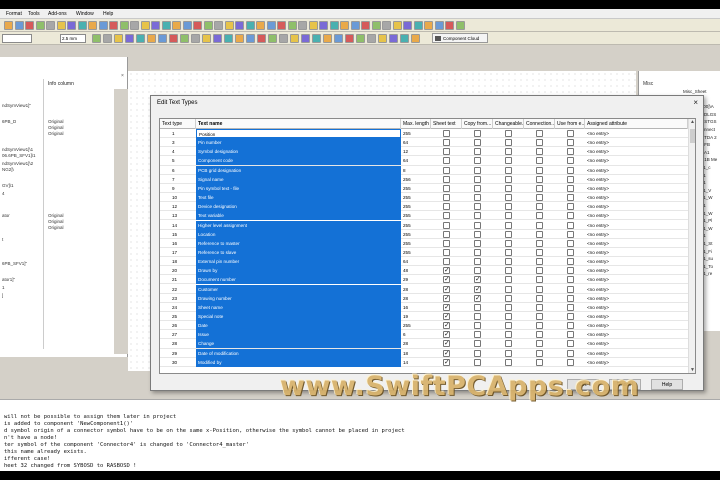 This screenshot has height=480, width=720. Describe the element at coordinates (416, 316) in the screenshot. I see `max-length-cell: 19` at that location.